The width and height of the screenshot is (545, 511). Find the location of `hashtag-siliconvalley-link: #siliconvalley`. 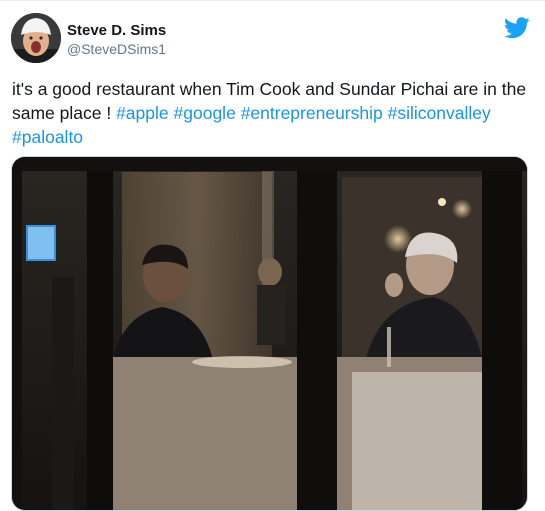

hashtag-siliconvalley-link: #siliconvalley is located at coordinates (439, 113).